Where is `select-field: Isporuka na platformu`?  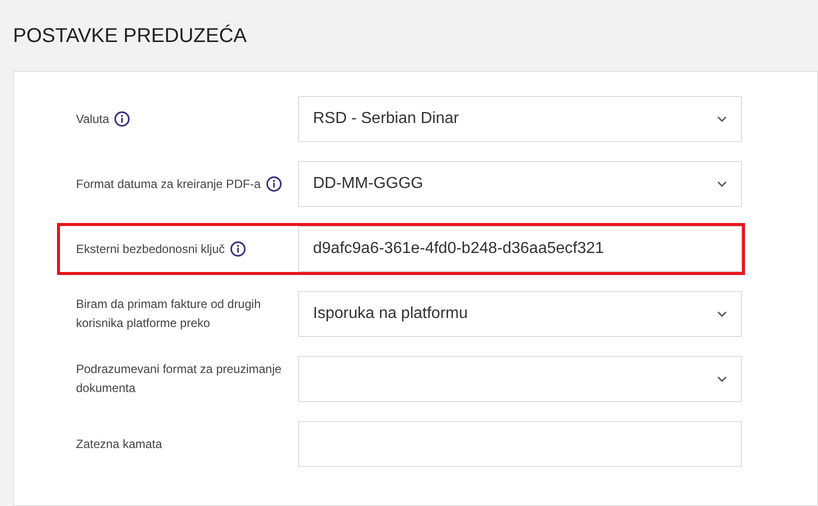 select-field: Isporuka na platformu is located at coordinates (520, 314).